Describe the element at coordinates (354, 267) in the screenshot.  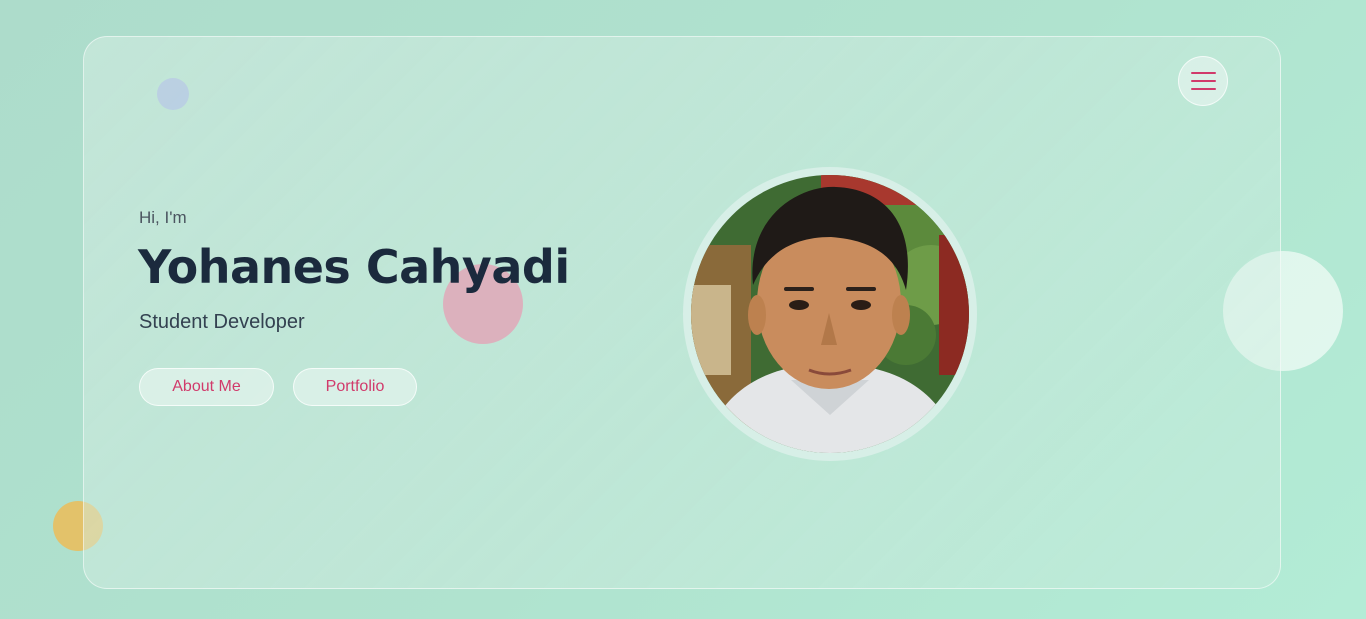
I see `hero-name: Yohanes Cahyadi` at that location.